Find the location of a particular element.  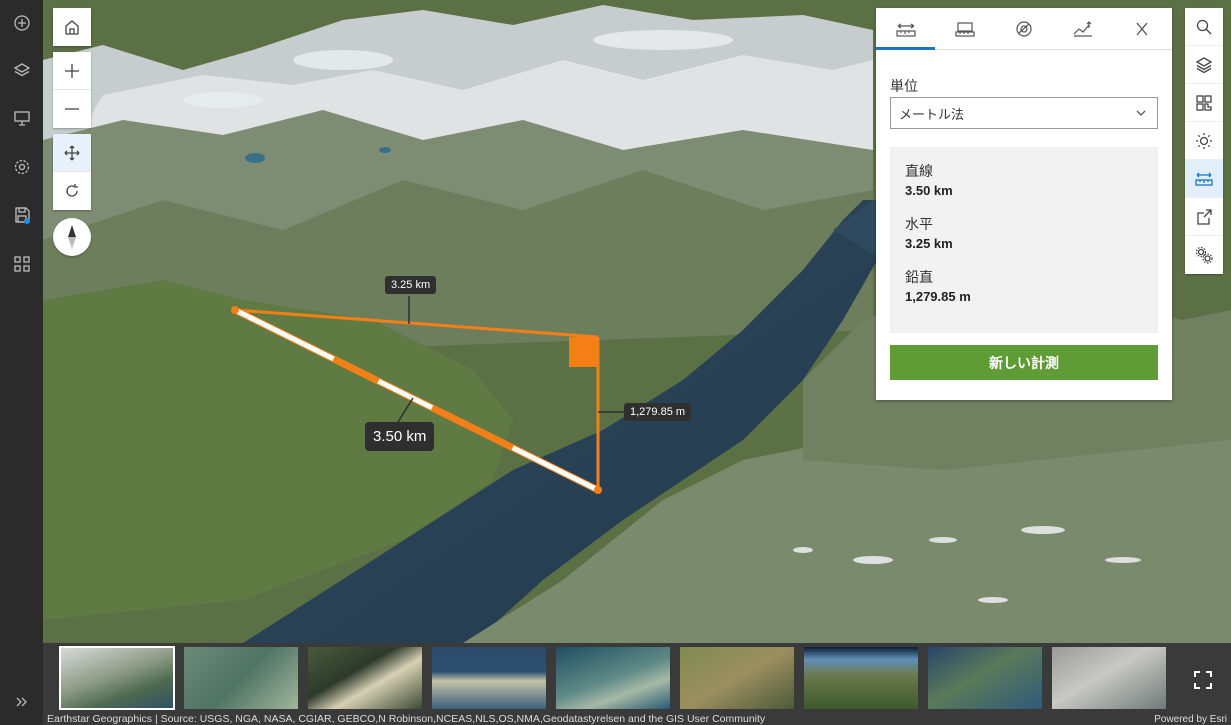

units-select: メートル法 is located at coordinates (1024, 113).